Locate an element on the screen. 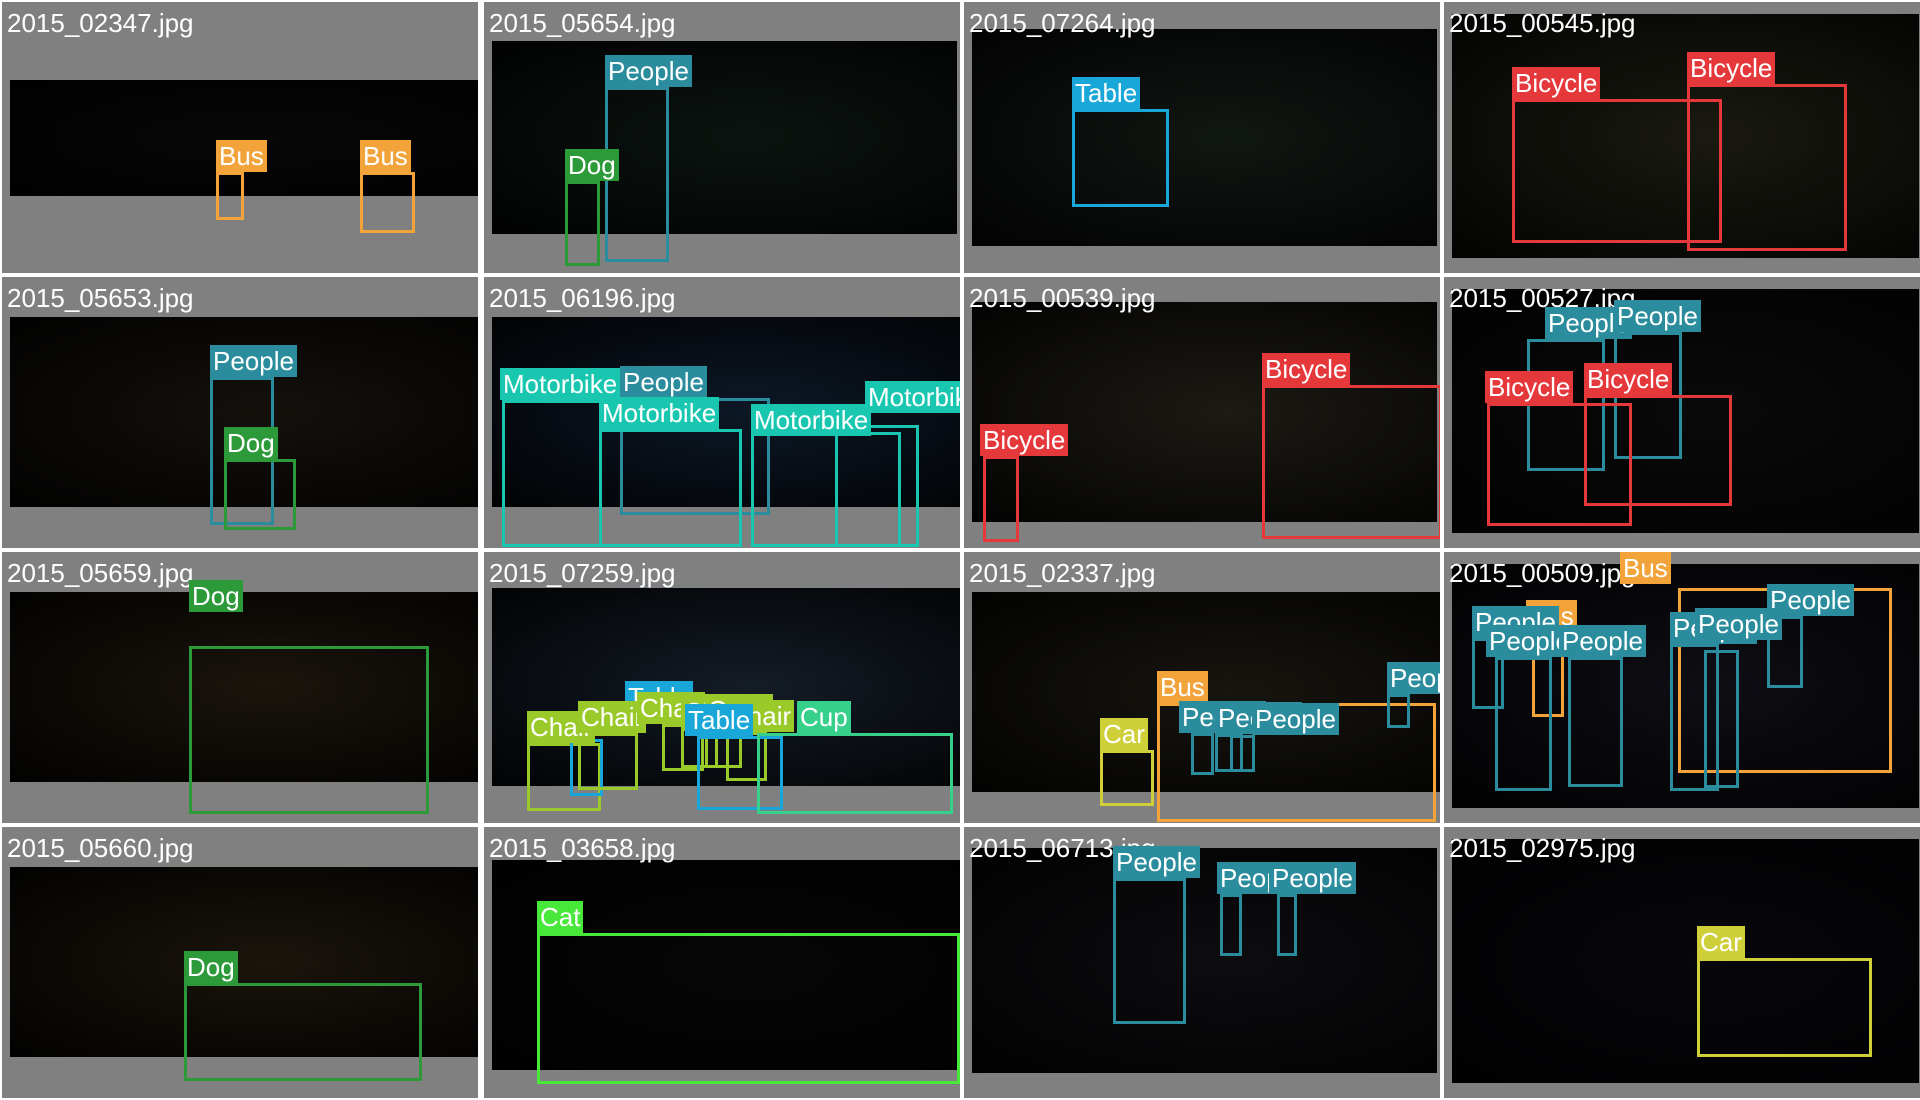 The height and width of the screenshot is (1100, 1920). result-cell: 2015_00545.jpg Bicycle Bicycle is located at coordinates (1682, 137).